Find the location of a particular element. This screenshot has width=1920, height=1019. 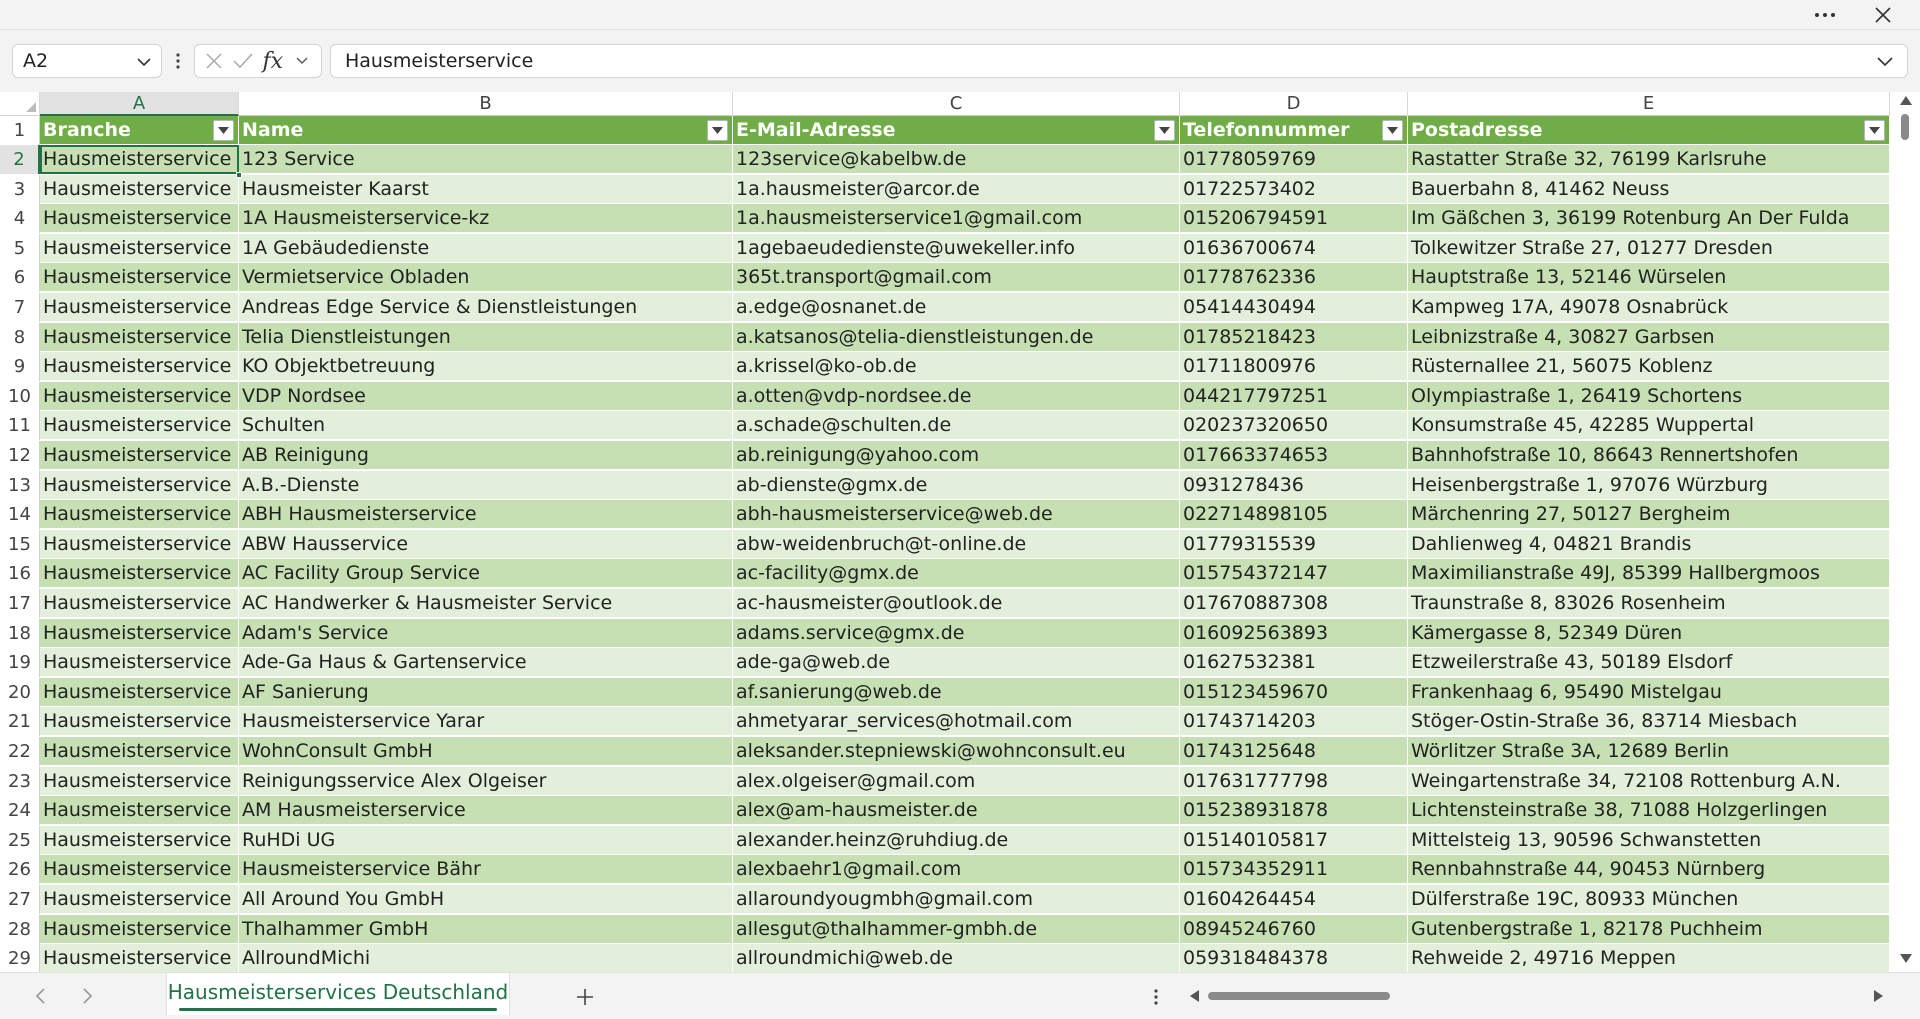

cell-email: alex@am-hausmeister.de is located at coordinates (956, 811).